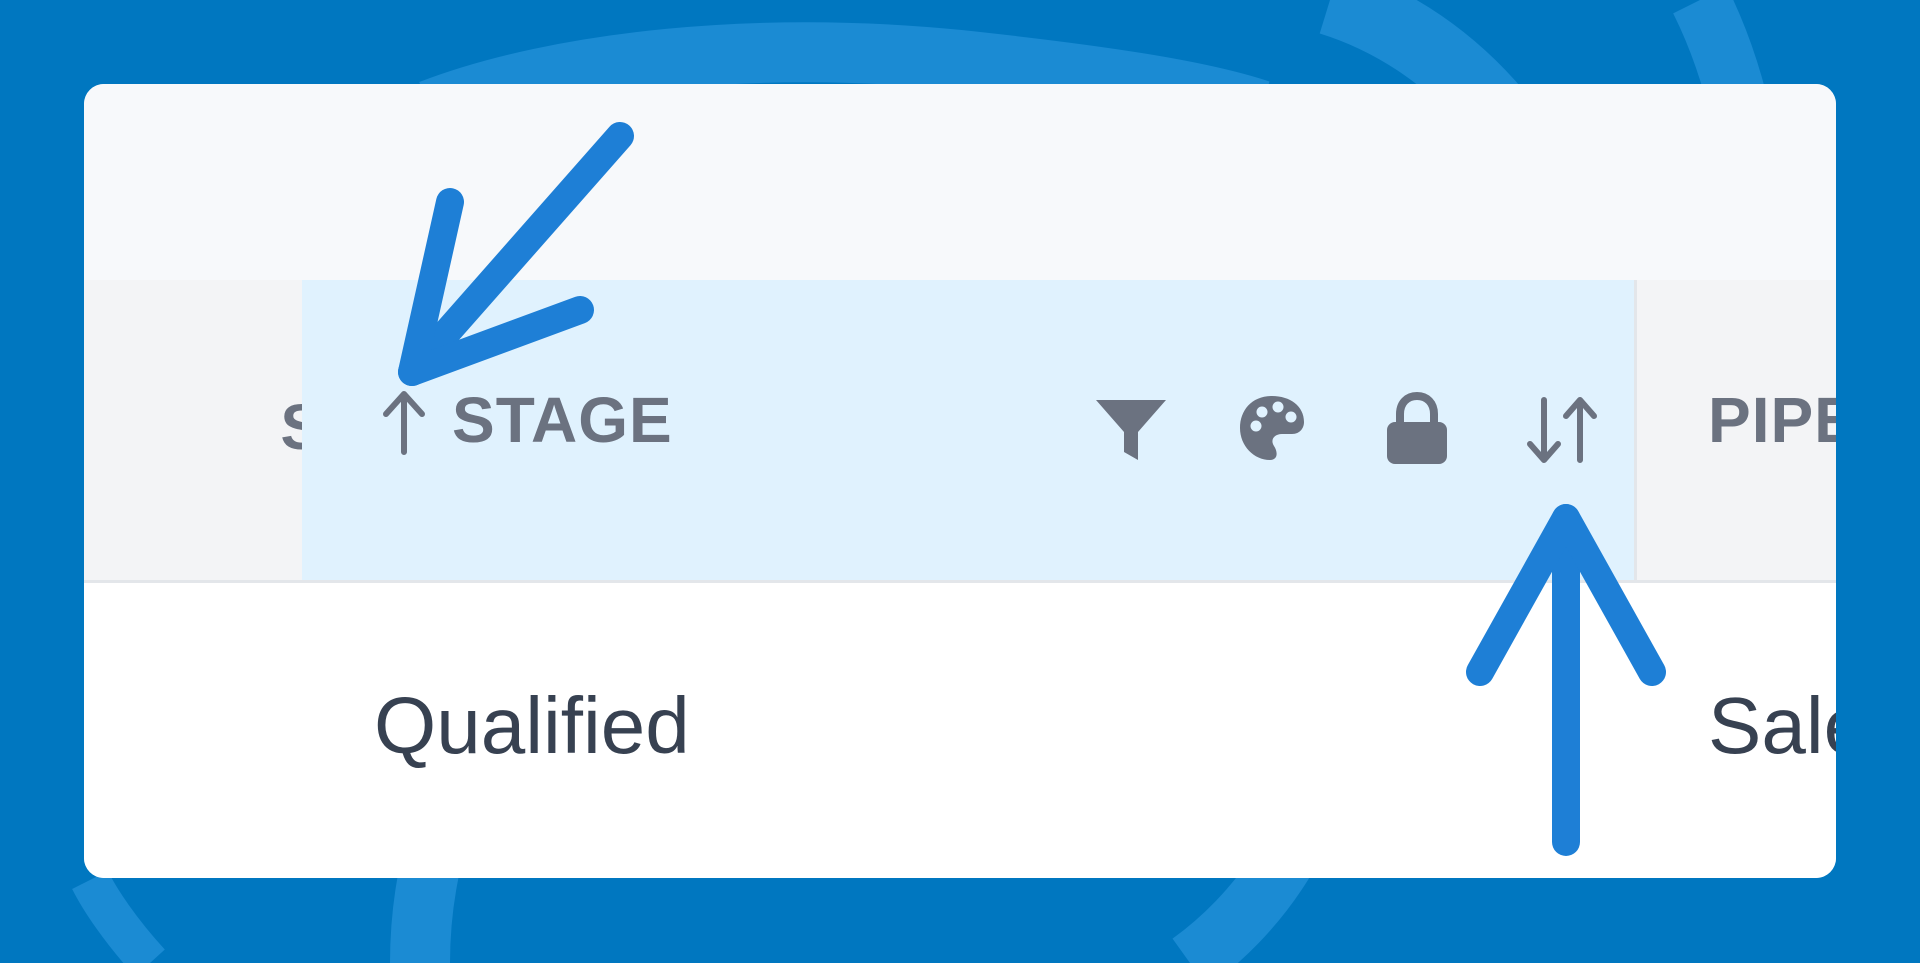  Describe the element at coordinates (1417, 428) in the screenshot. I see `lock-icon` at that location.